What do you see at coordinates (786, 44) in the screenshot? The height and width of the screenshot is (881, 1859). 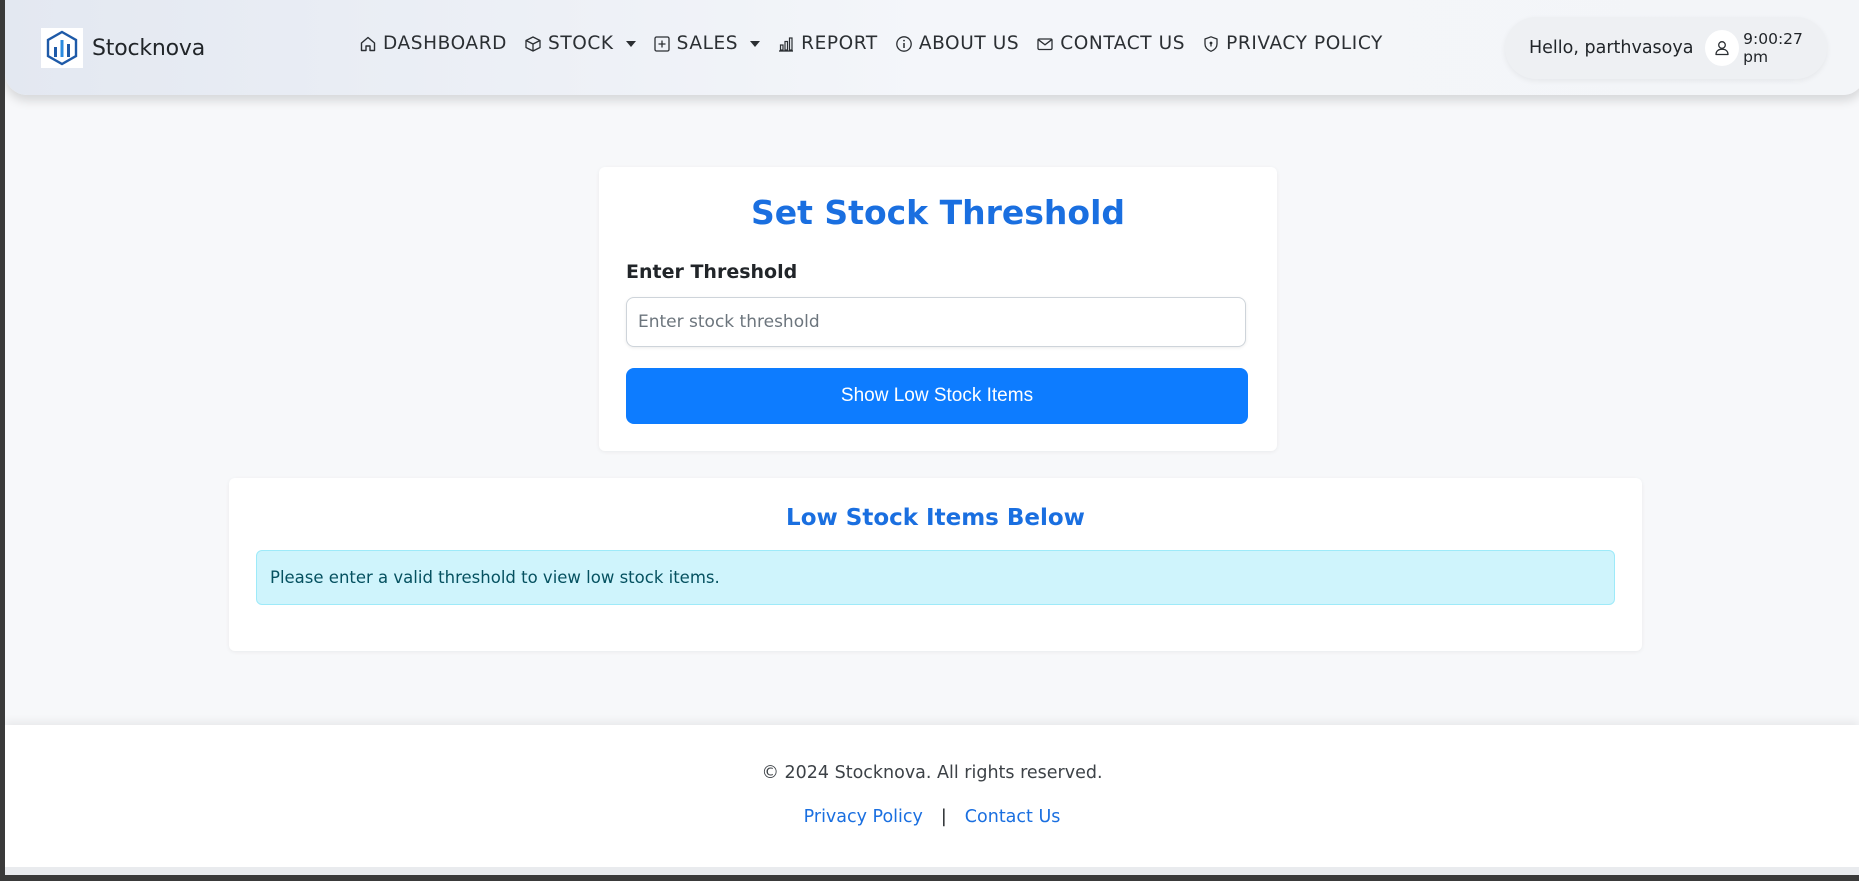 I see `bar-chart-icon` at bounding box center [786, 44].